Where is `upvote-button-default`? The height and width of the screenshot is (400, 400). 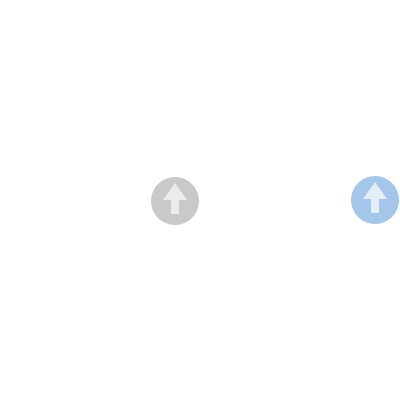 upvote-button-default is located at coordinates (175, 201).